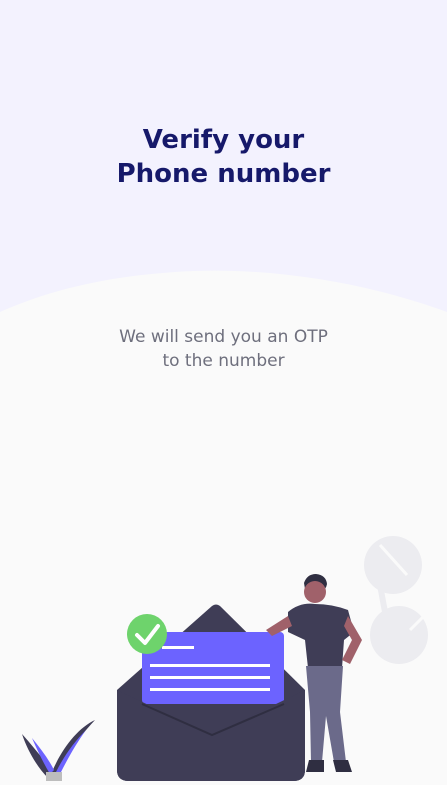 Image resolution: width=447 pixels, height=785 pixels. I want to click on page-title: Verify your Phone number, so click(223, 157).